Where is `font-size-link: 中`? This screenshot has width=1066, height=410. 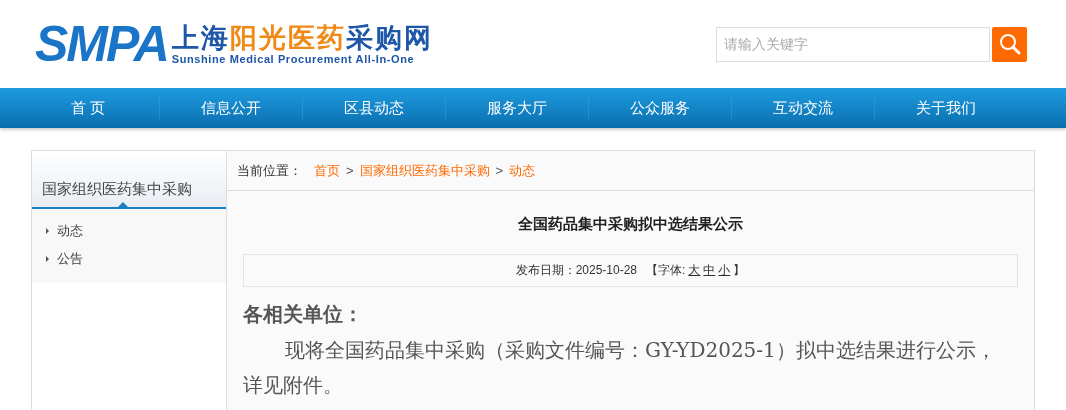 font-size-link: 中 is located at coordinates (709, 270).